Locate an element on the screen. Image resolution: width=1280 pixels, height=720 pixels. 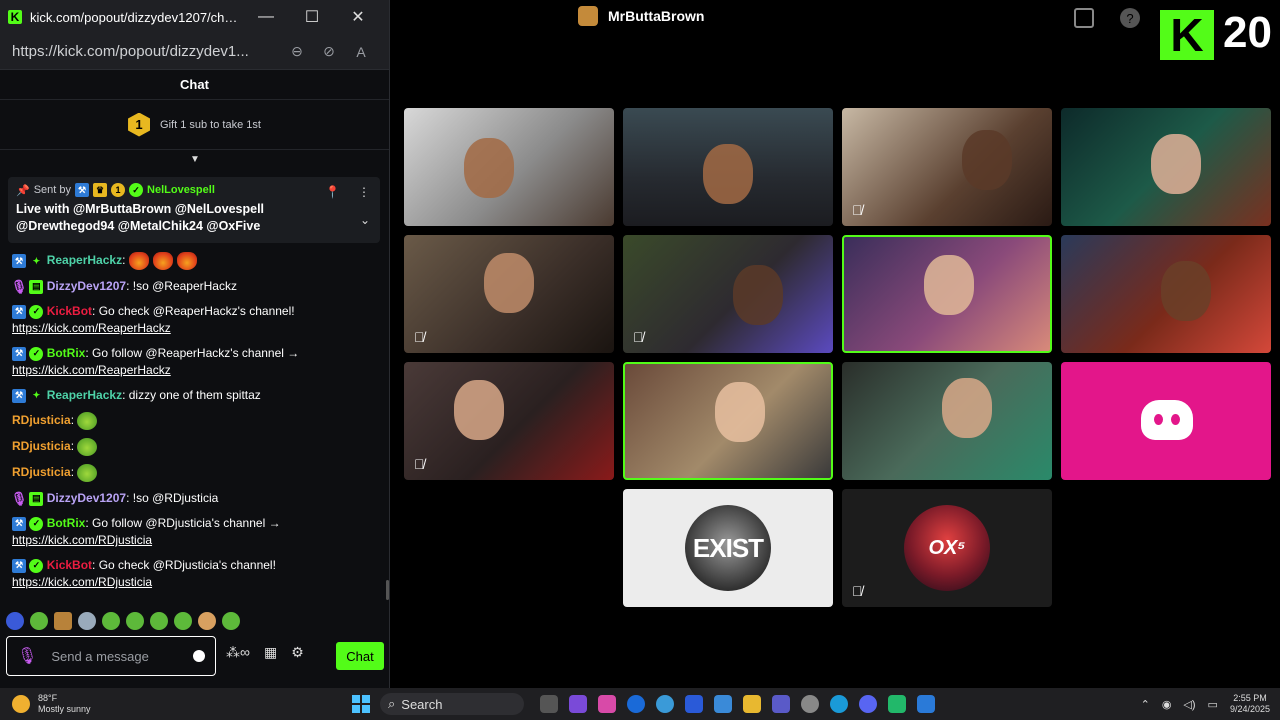
chevron-up-icon: ⌃ is located at coordinates (1145, 704).